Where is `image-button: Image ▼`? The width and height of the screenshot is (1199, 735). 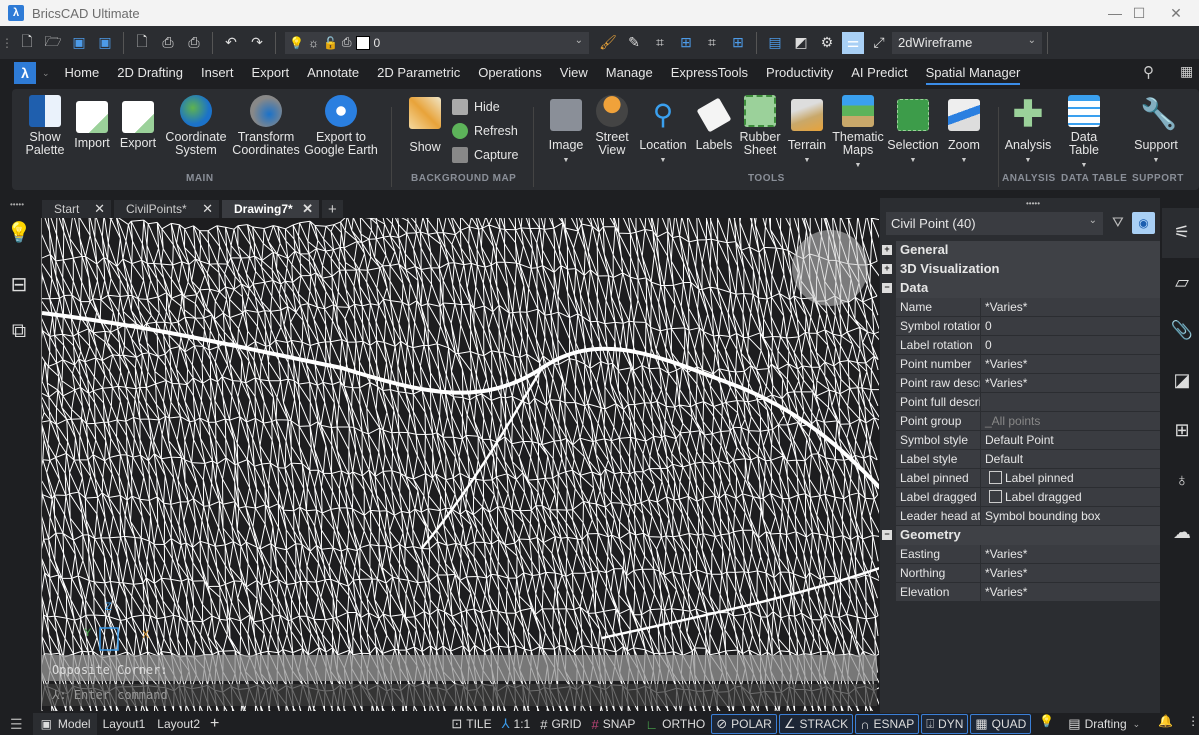
image-button: Image ▼ is located at coordinates (566, 133).